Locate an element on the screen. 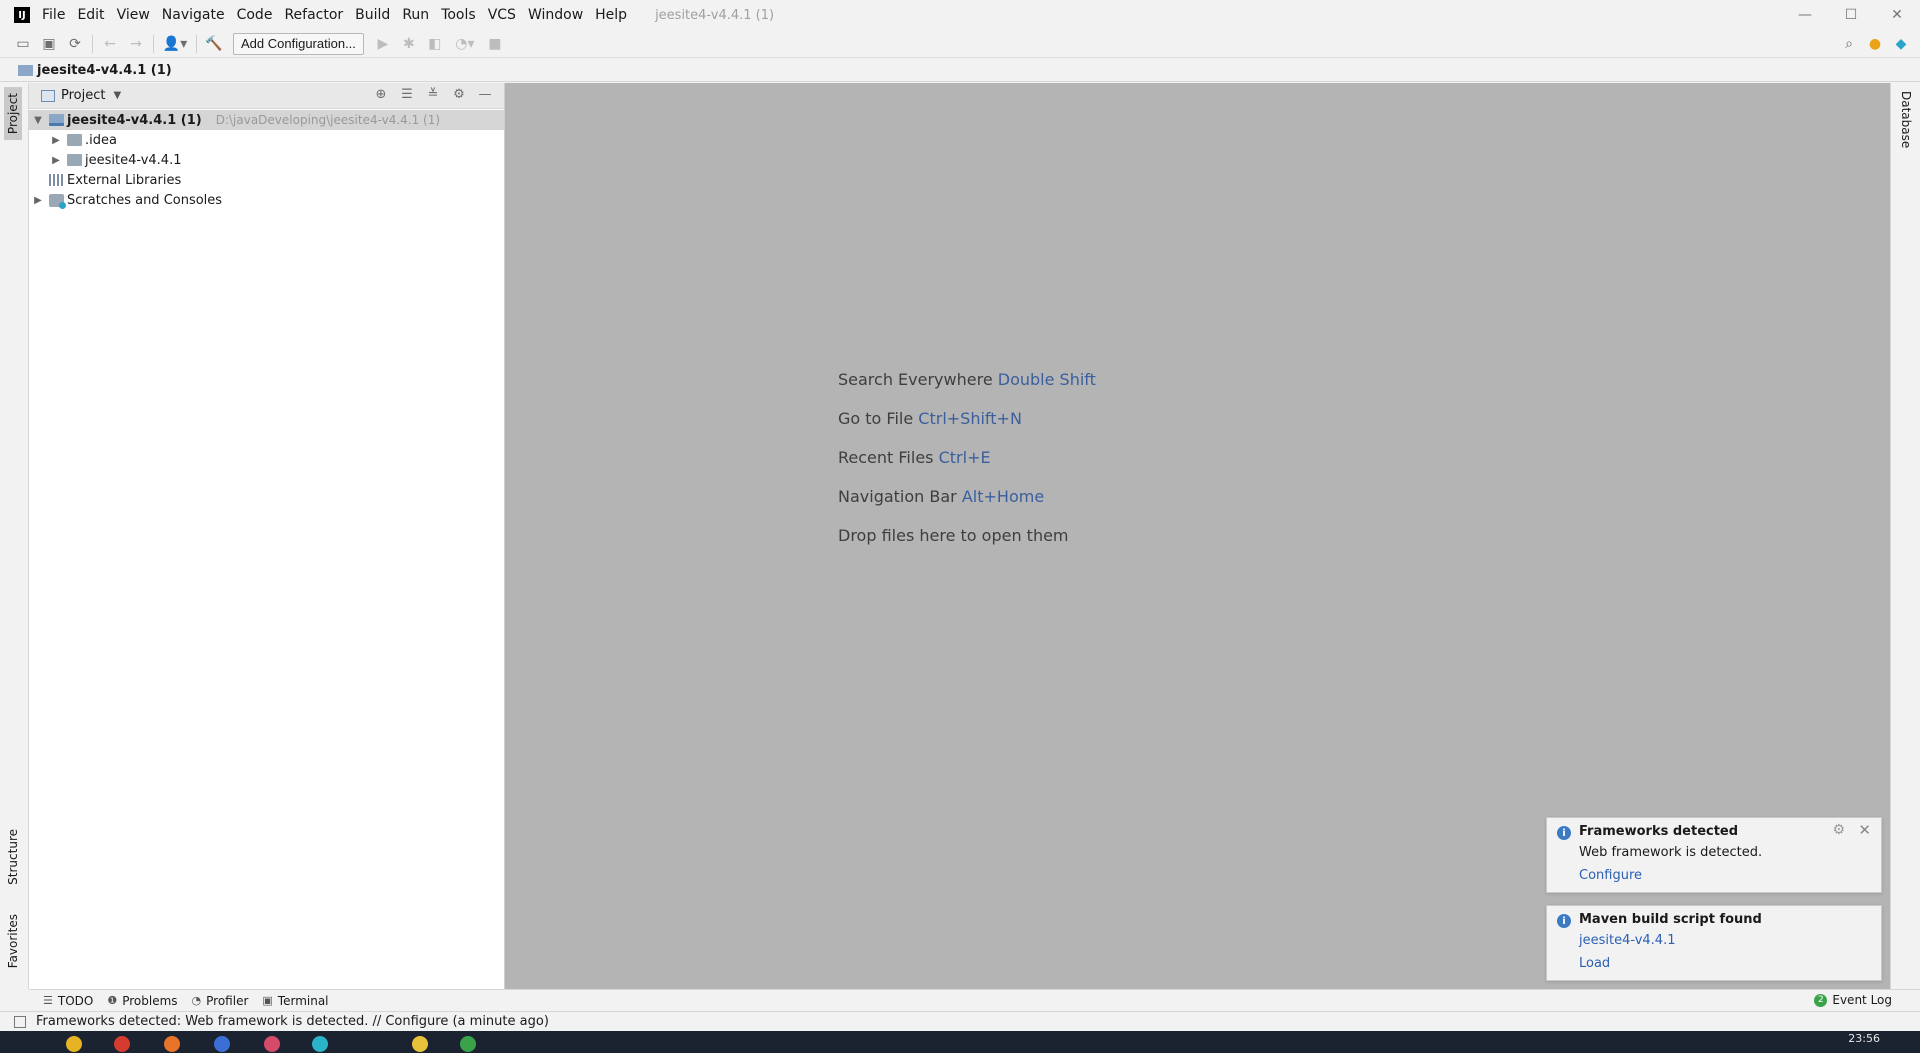  module-folder-icon is located at coordinates (56, 120).